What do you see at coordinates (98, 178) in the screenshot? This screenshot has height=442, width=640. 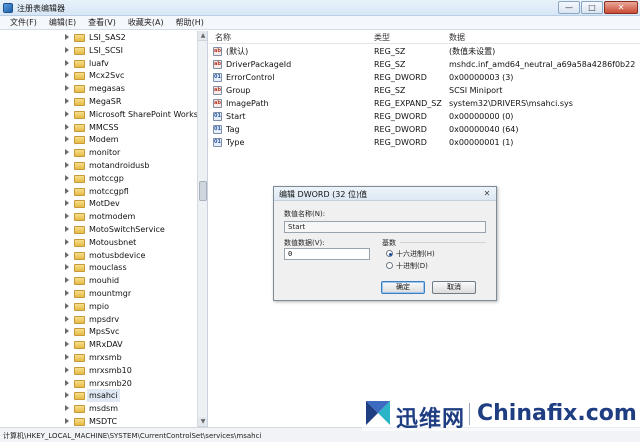 I see `tree-item: motccgp` at bounding box center [98, 178].